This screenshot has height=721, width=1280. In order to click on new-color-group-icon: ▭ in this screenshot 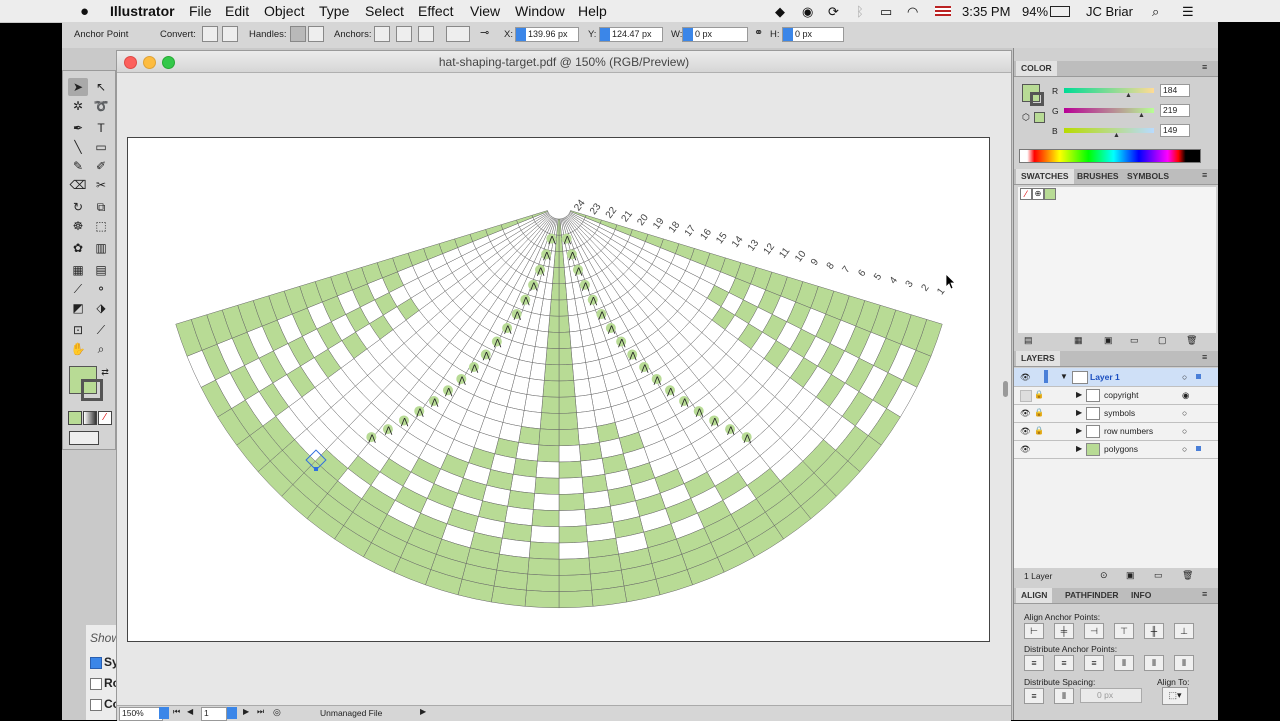, I will do `click(1134, 340)`.